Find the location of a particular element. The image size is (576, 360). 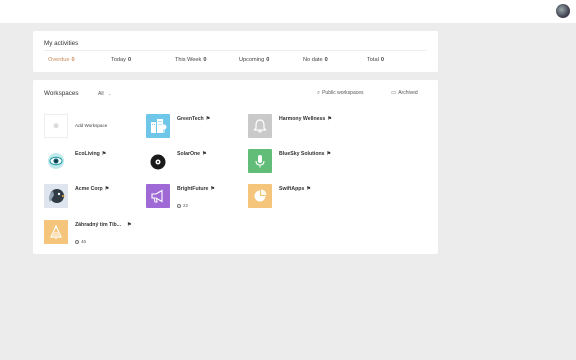

bell-icon is located at coordinates (260, 126).